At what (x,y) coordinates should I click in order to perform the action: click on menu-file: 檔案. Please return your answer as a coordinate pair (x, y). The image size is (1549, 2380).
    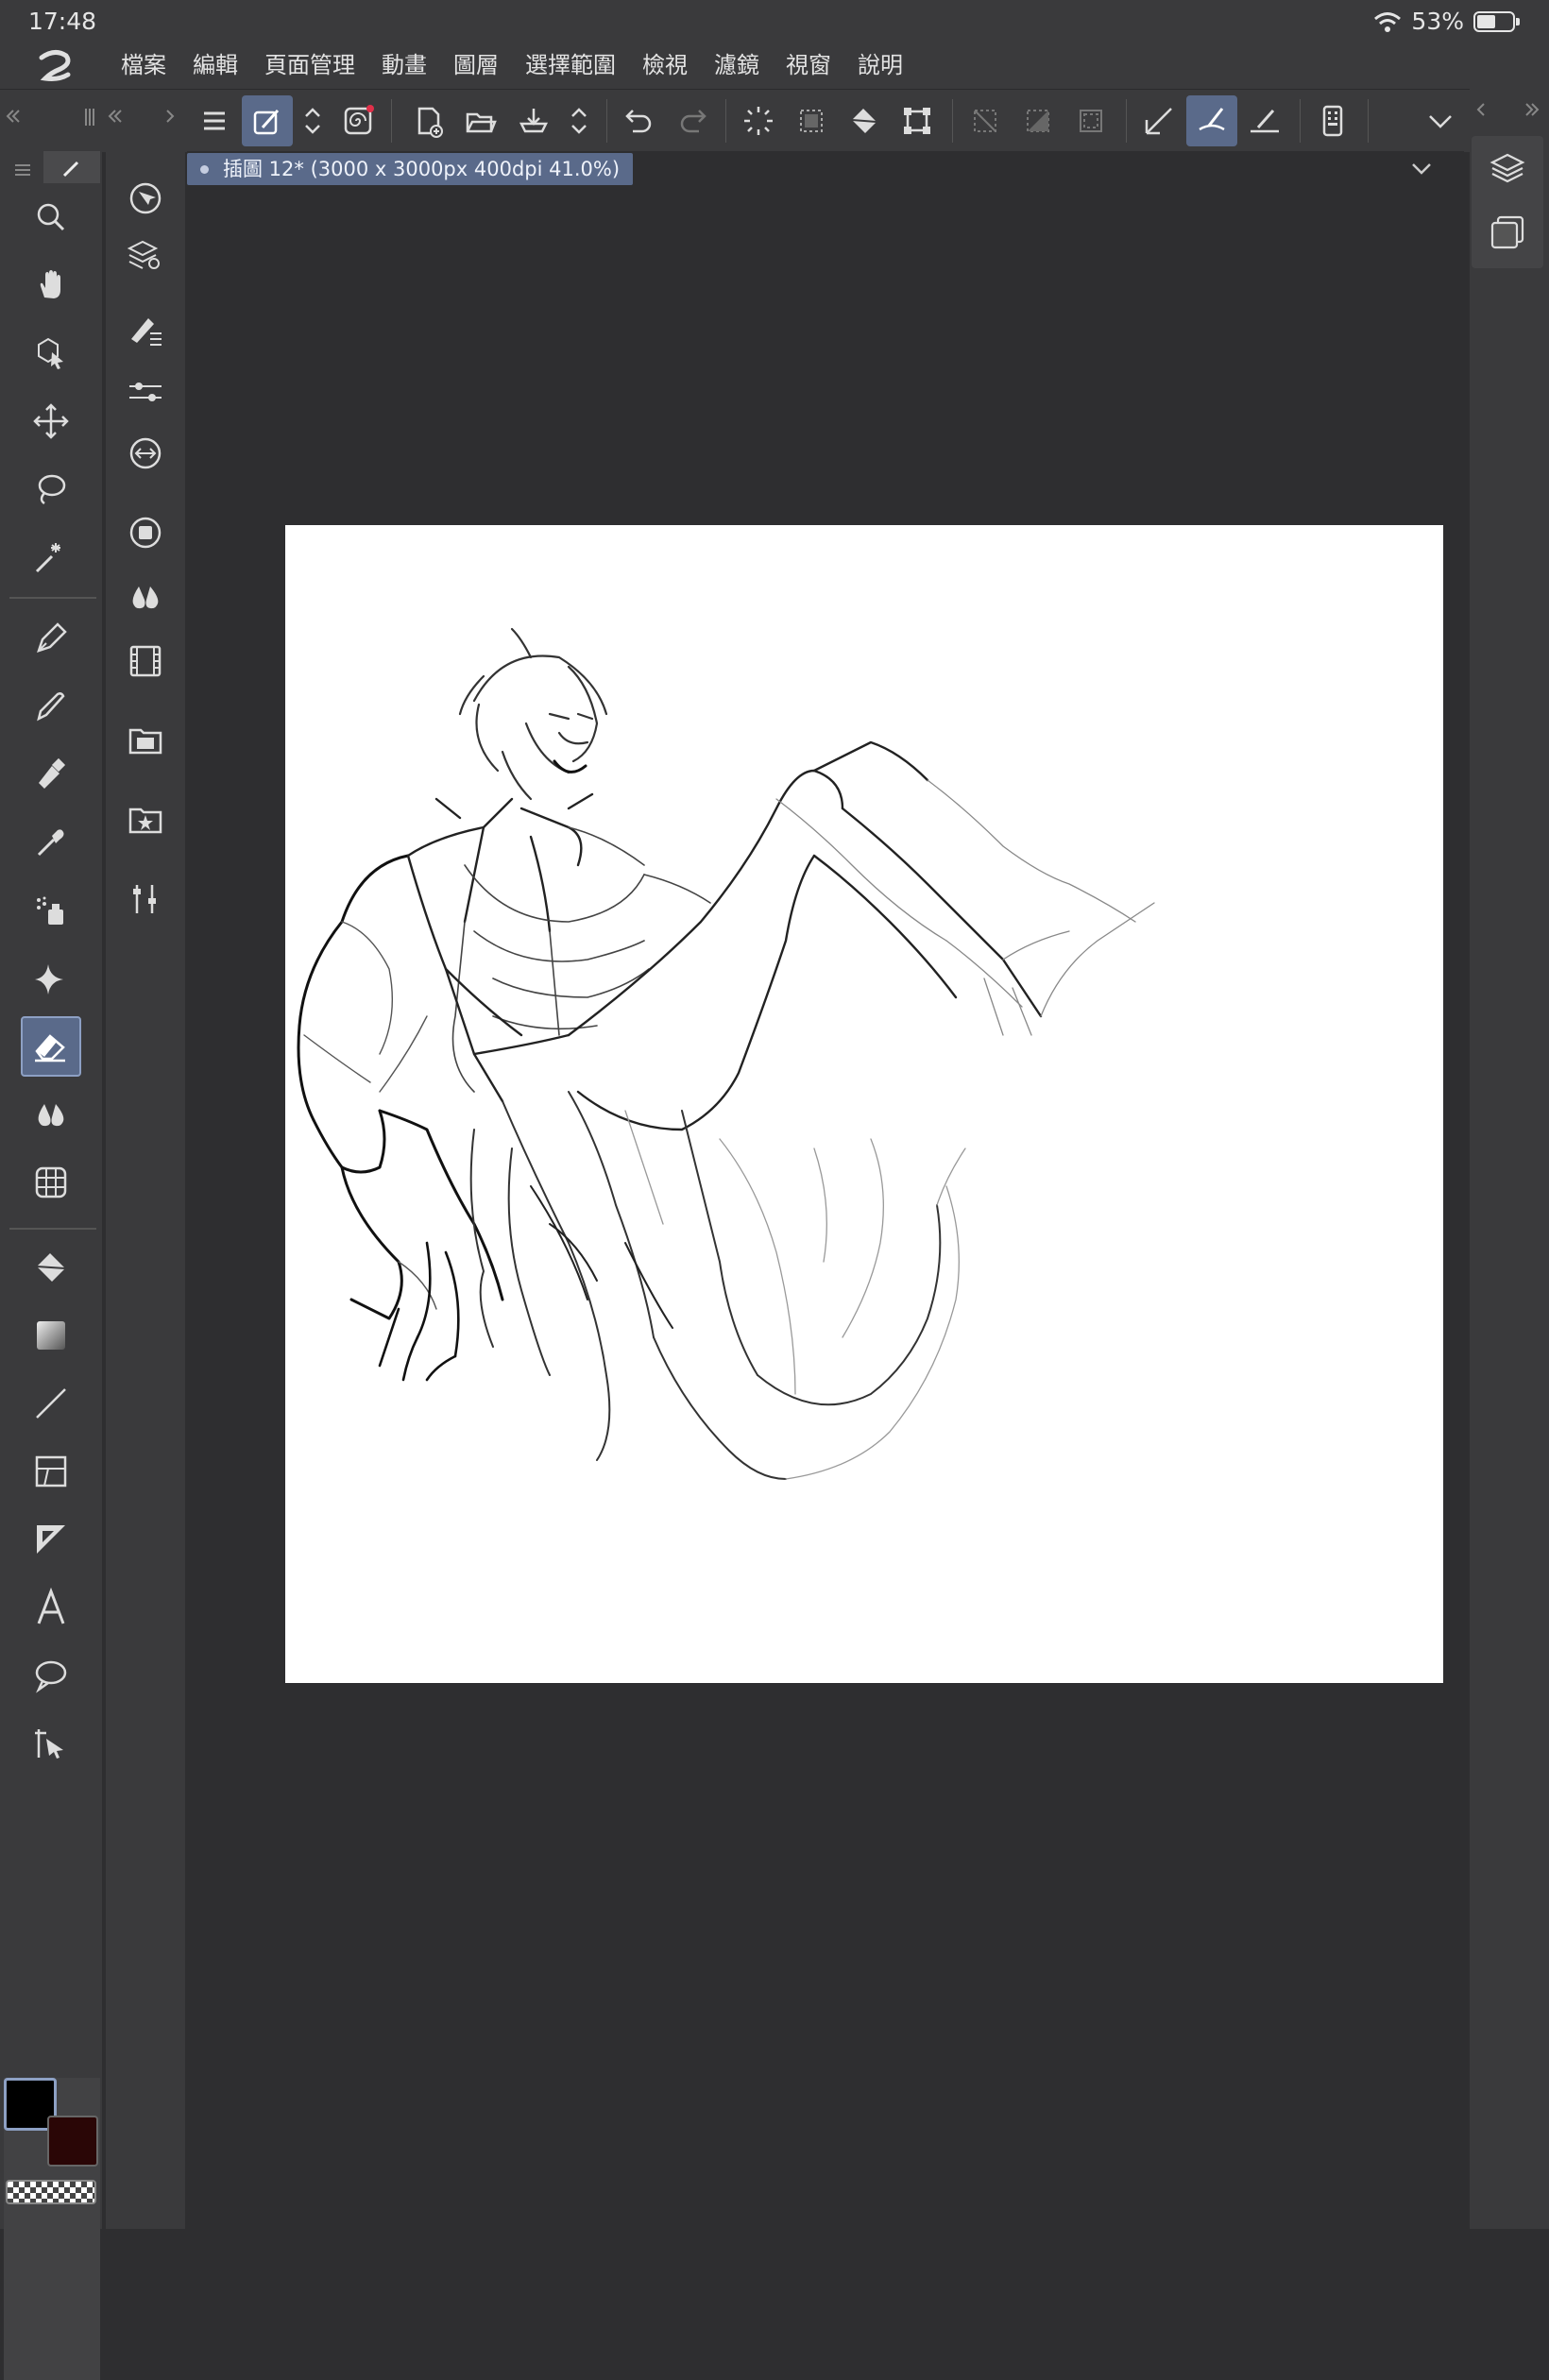
    Looking at the image, I should click on (143, 65).